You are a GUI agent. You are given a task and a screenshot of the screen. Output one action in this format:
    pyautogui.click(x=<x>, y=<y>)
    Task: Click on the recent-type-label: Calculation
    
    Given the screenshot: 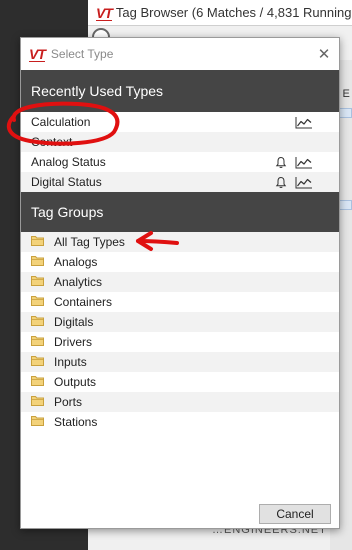 What is the action you would take?
    pyautogui.click(x=61, y=122)
    